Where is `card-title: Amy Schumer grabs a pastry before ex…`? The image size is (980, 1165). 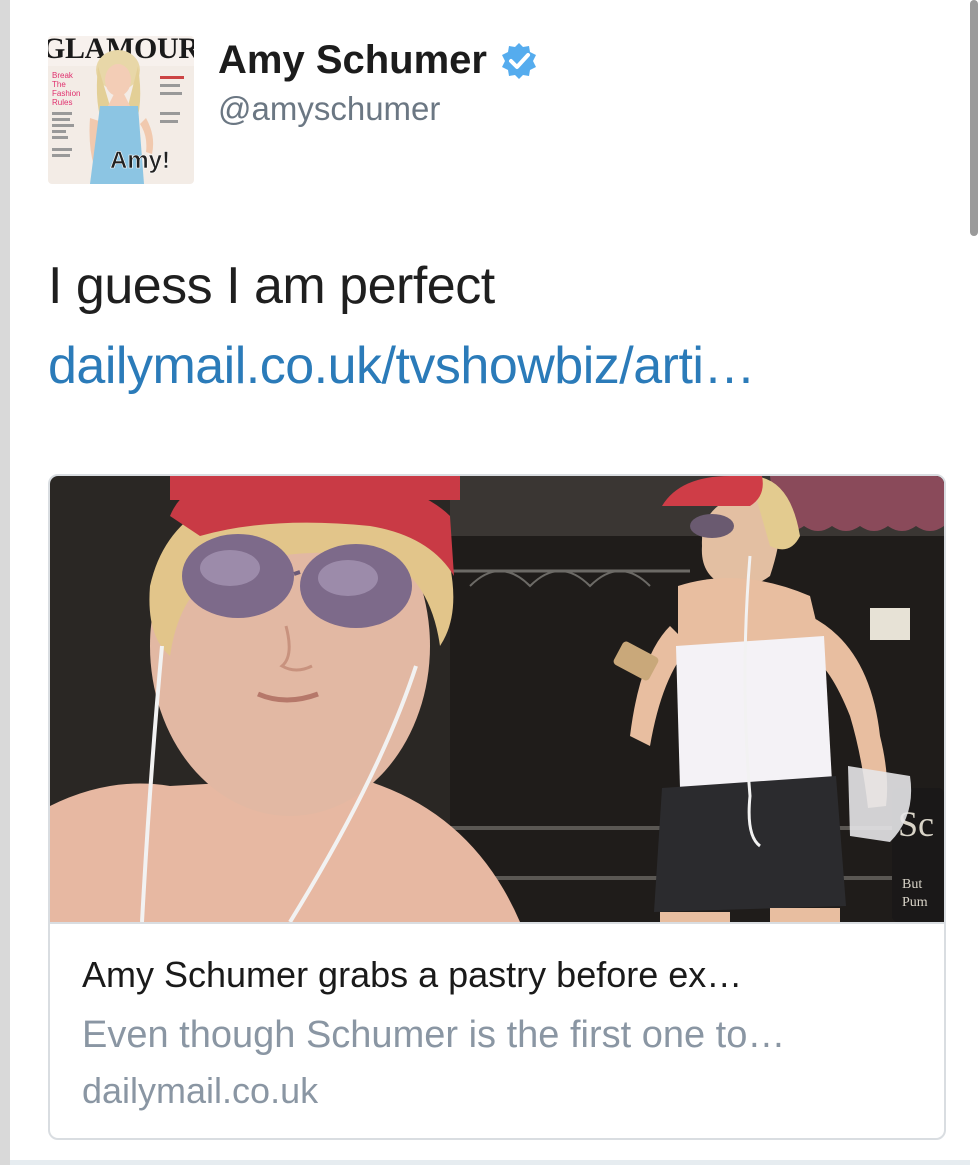 card-title: Amy Schumer grabs a pastry before ex… is located at coordinates (412, 975).